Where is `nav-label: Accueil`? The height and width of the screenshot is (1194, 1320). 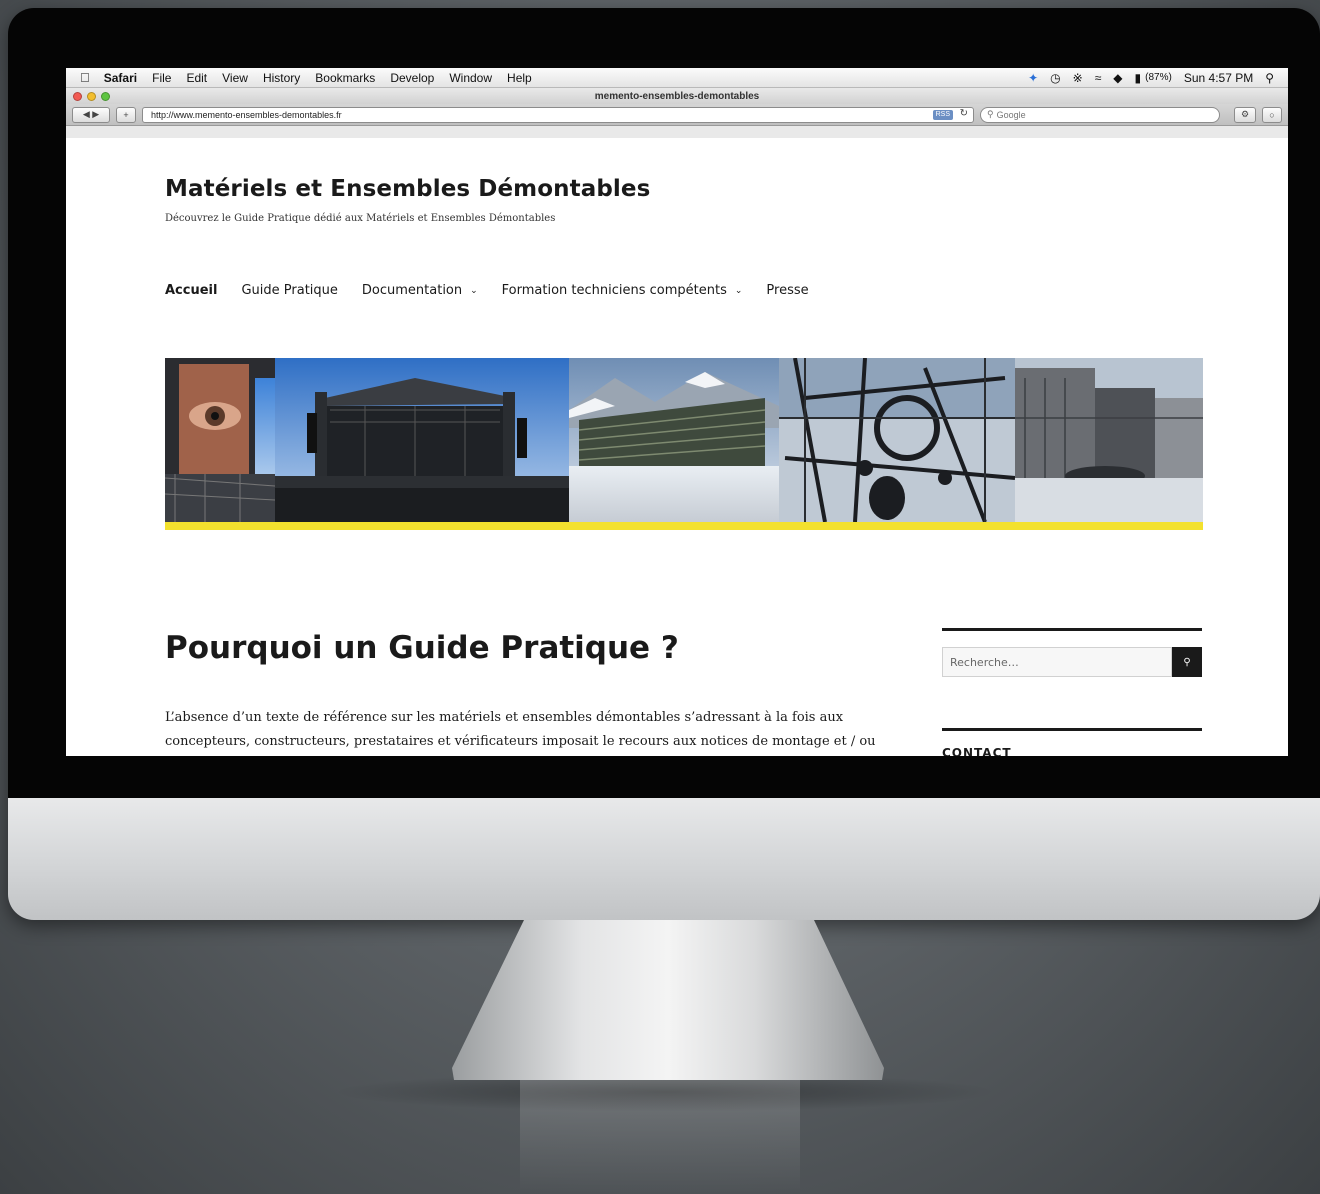
nav-label: Accueil is located at coordinates (191, 290).